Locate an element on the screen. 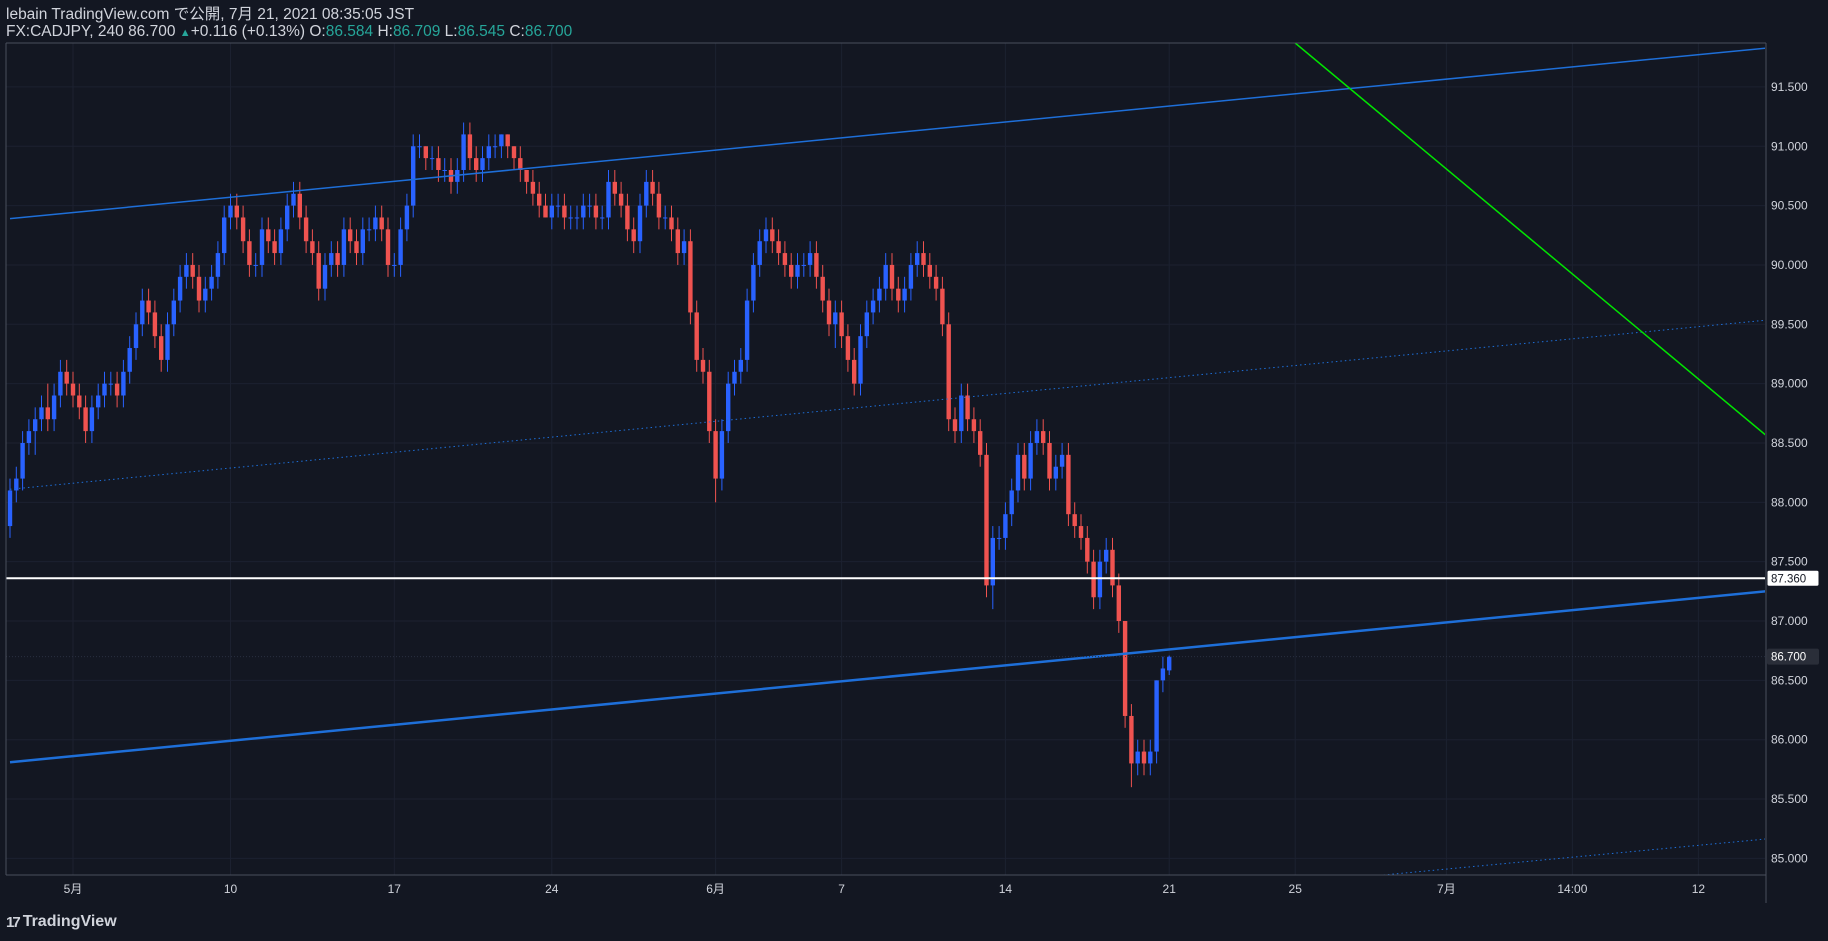 This screenshot has height=941, width=1828. y-tick-label: 88.000 is located at coordinates (1789, 502).